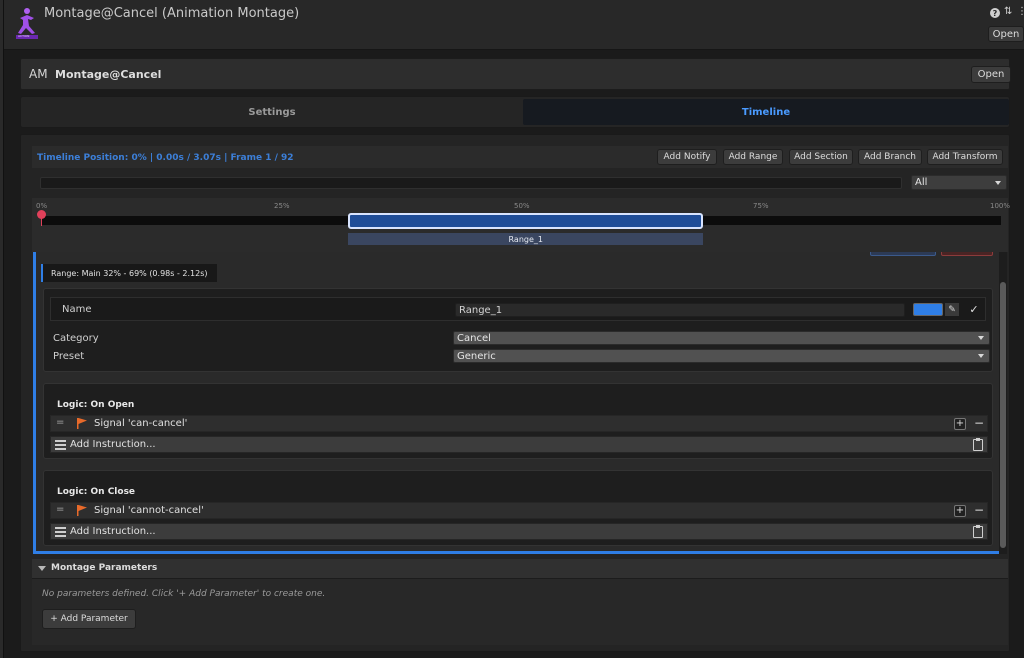 This screenshot has height=658, width=1024. I want to click on detail-scrollbar, so click(1003, 403).